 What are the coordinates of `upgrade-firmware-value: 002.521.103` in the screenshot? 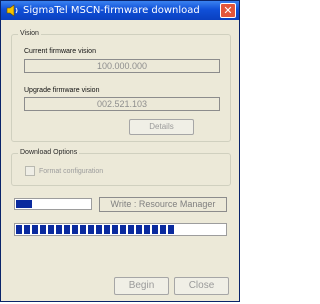 It's located at (122, 104).